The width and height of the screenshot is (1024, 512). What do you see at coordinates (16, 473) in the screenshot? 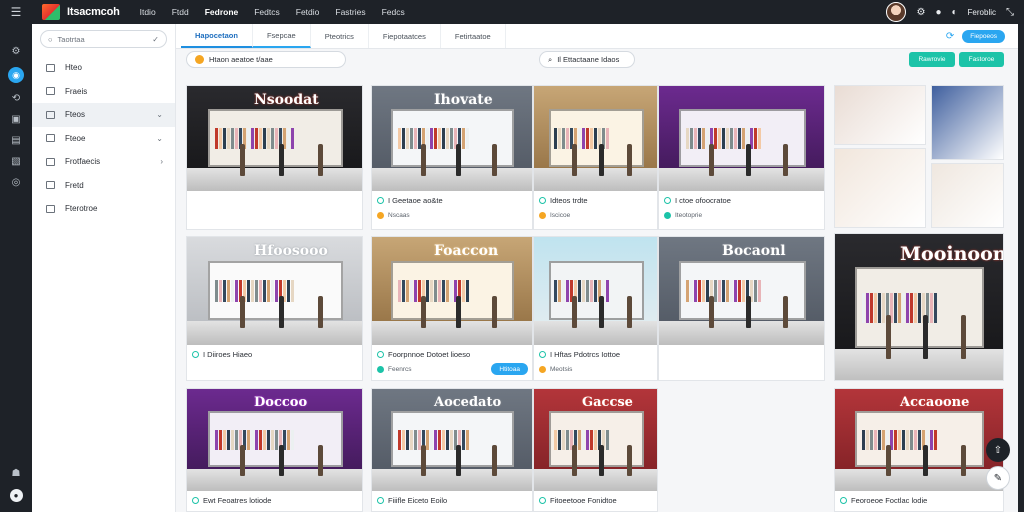
I see `rail-user-icon: ☗` at bounding box center [16, 473].